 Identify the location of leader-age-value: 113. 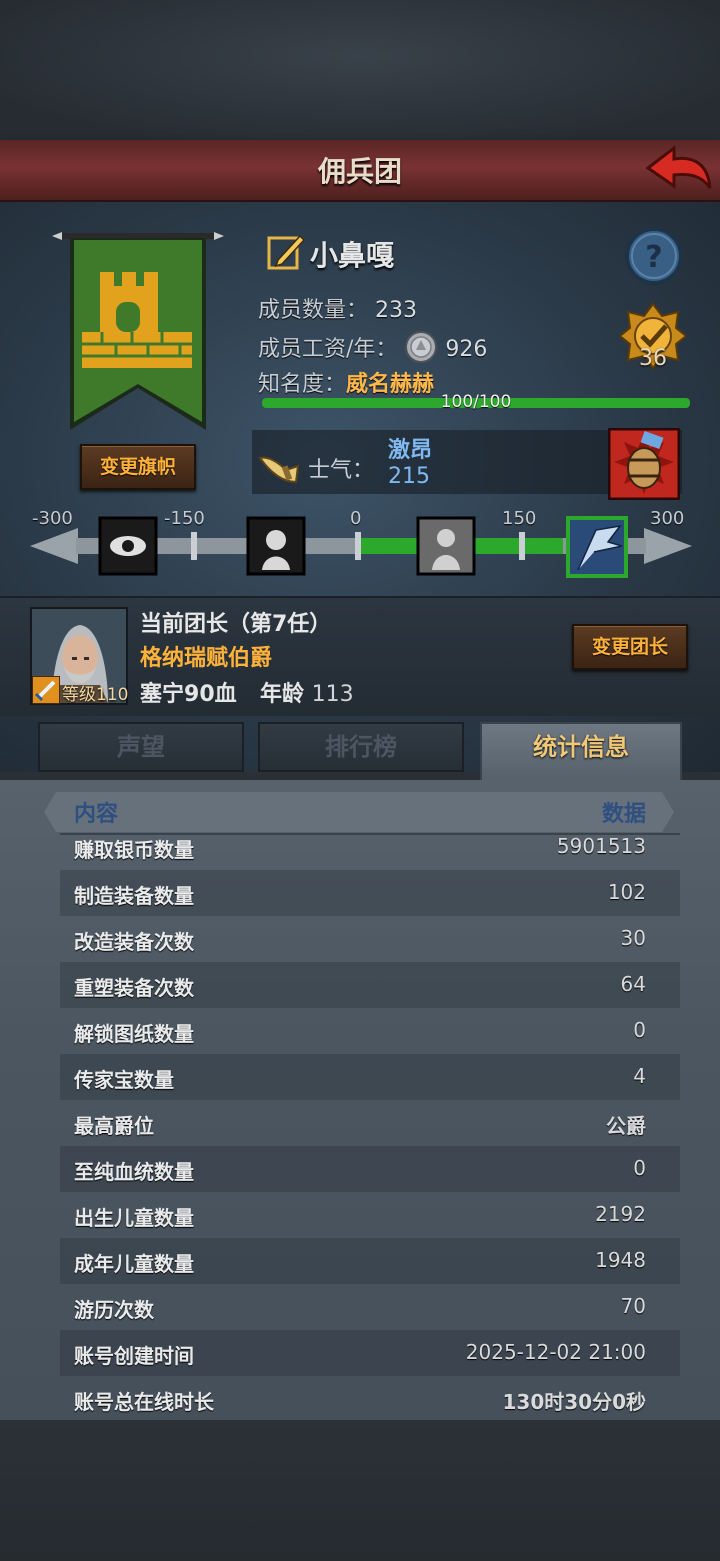
(332, 694).